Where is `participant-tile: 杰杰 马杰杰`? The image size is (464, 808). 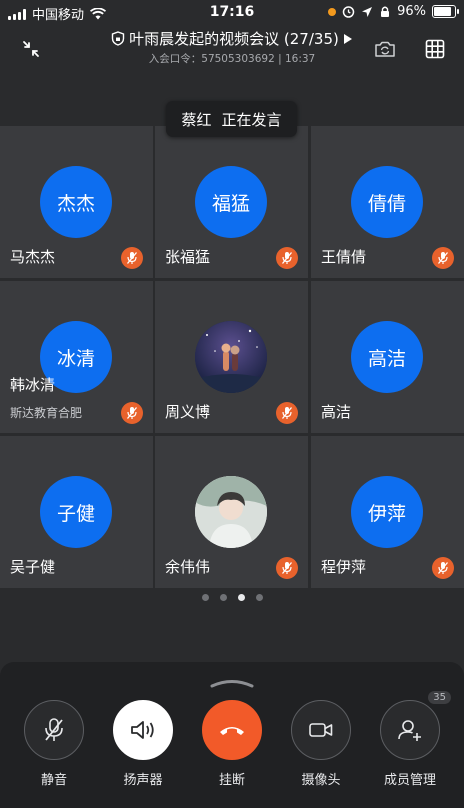 participant-tile: 杰杰 马杰杰 is located at coordinates (76, 202).